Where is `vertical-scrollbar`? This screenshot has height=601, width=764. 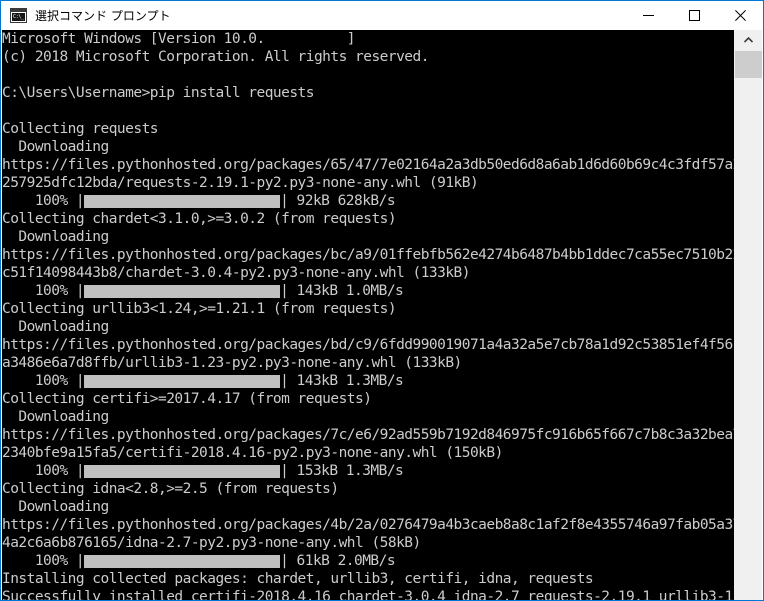 vertical-scrollbar is located at coordinates (748, 315).